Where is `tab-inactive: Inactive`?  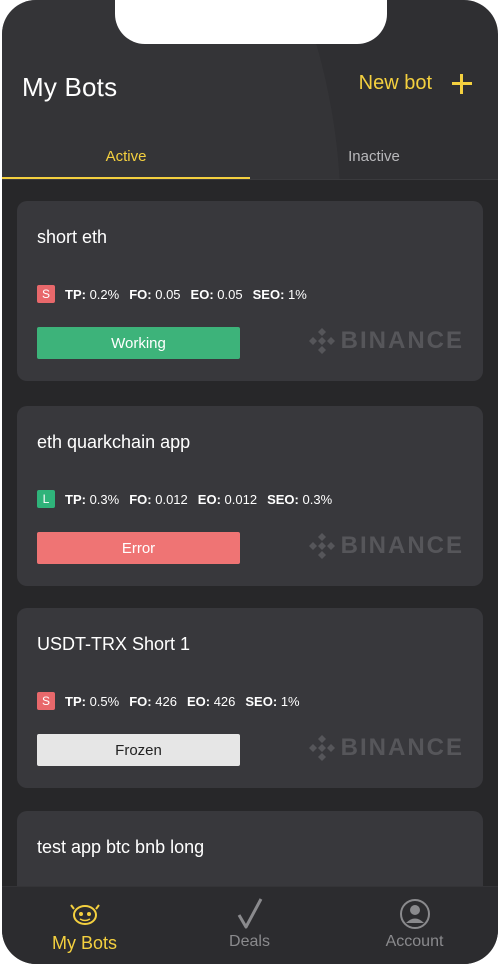 tab-inactive: Inactive is located at coordinates (374, 156).